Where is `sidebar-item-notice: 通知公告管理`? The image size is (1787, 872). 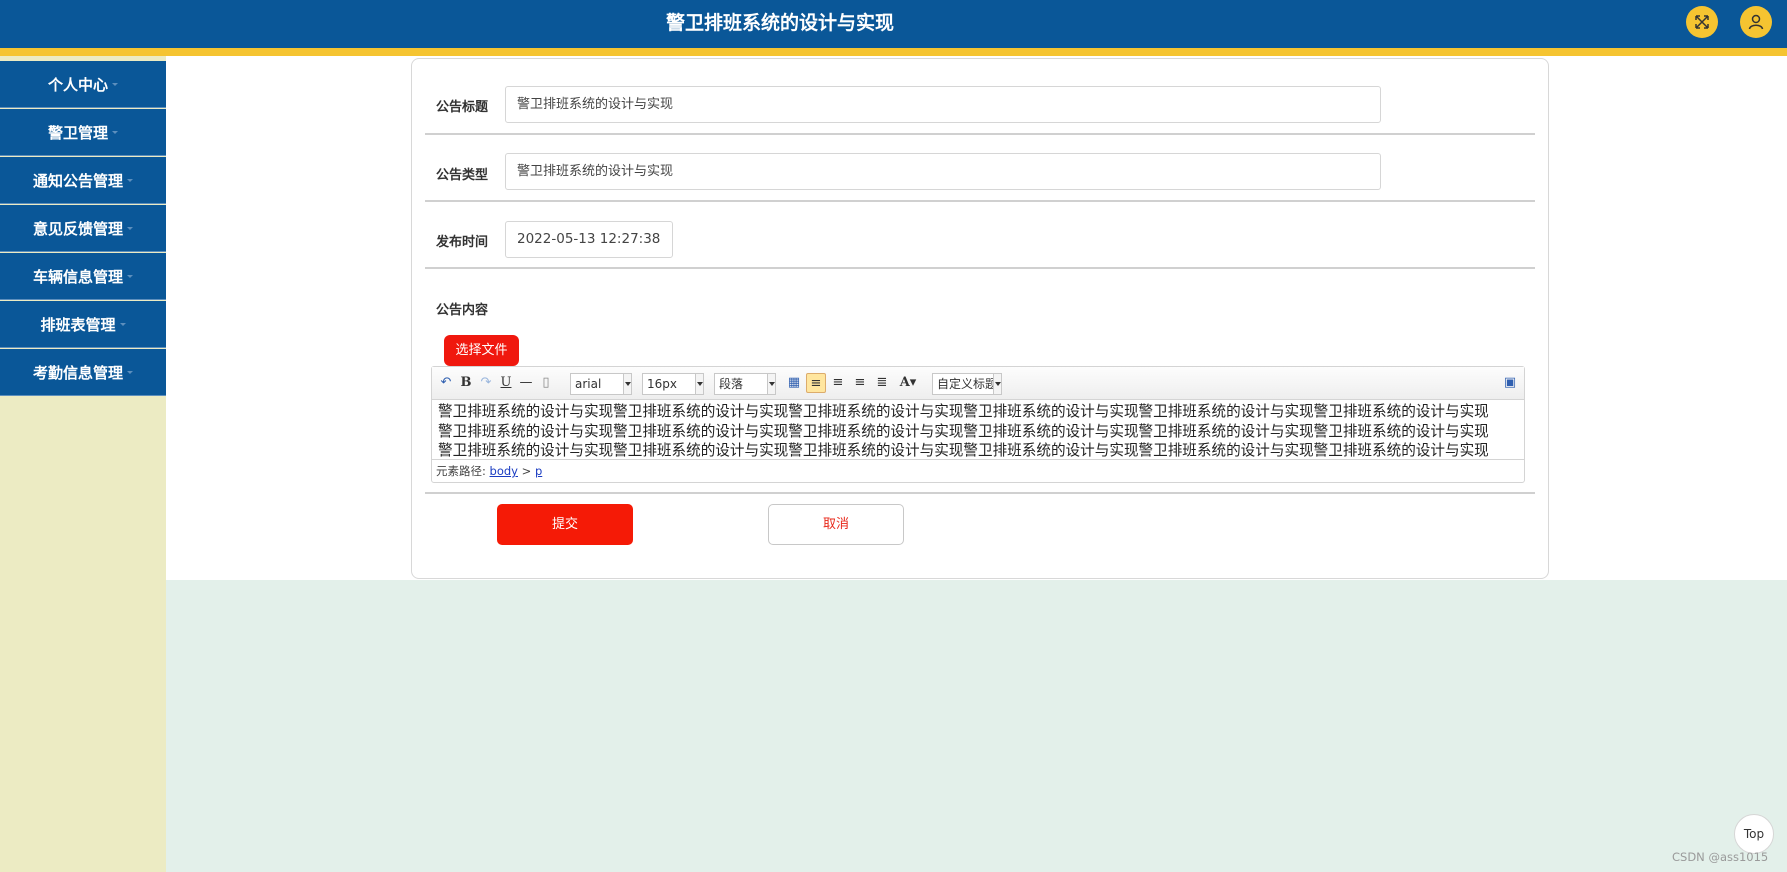 sidebar-item-notice: 通知公告管理 is located at coordinates (83, 180).